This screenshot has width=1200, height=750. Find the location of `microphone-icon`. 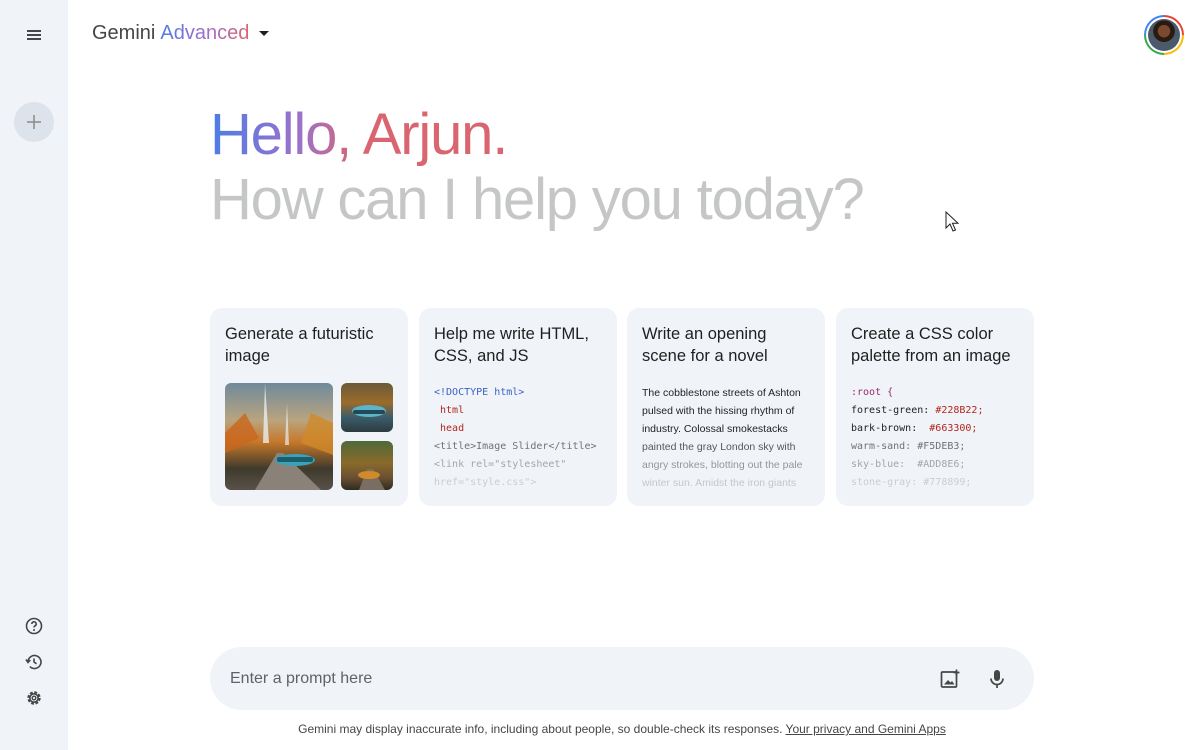

microphone-icon is located at coordinates (997, 679).